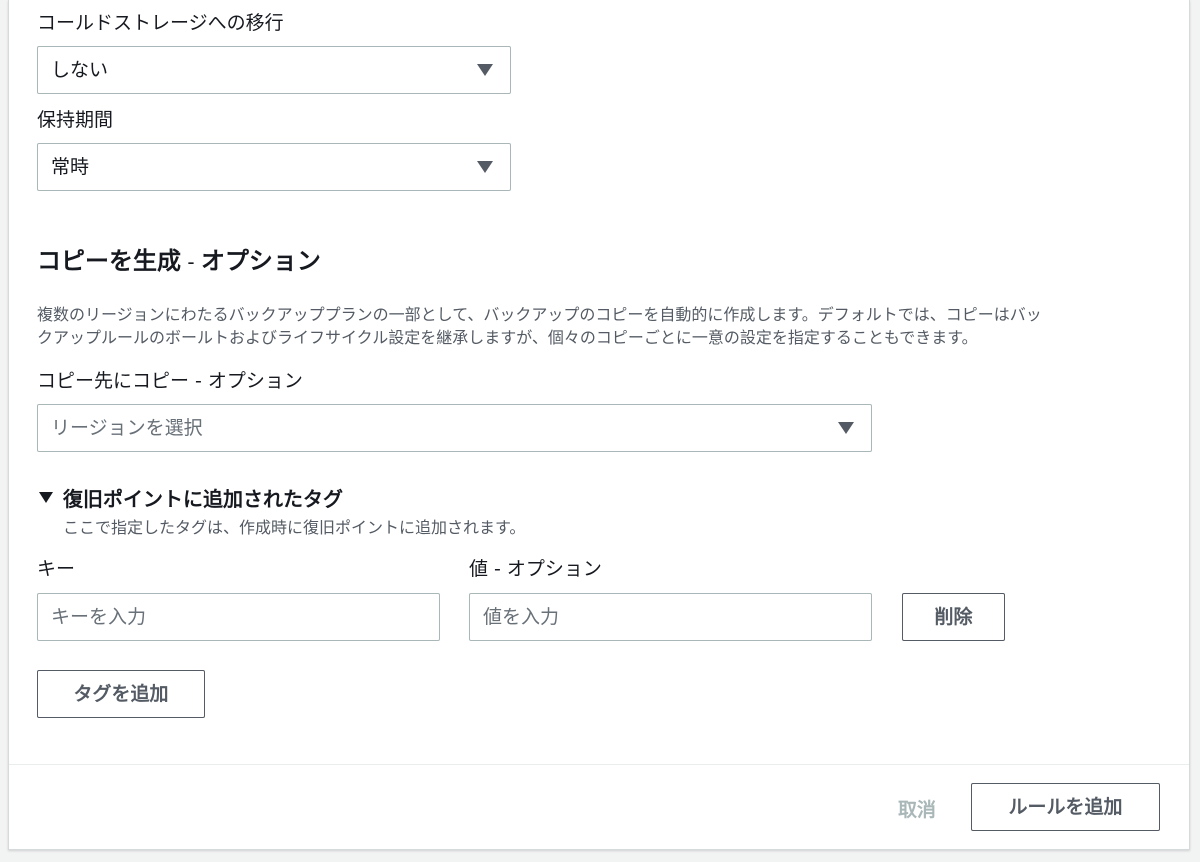 This screenshot has height=862, width=1200. I want to click on tag-key-label: キー, so click(56, 569).